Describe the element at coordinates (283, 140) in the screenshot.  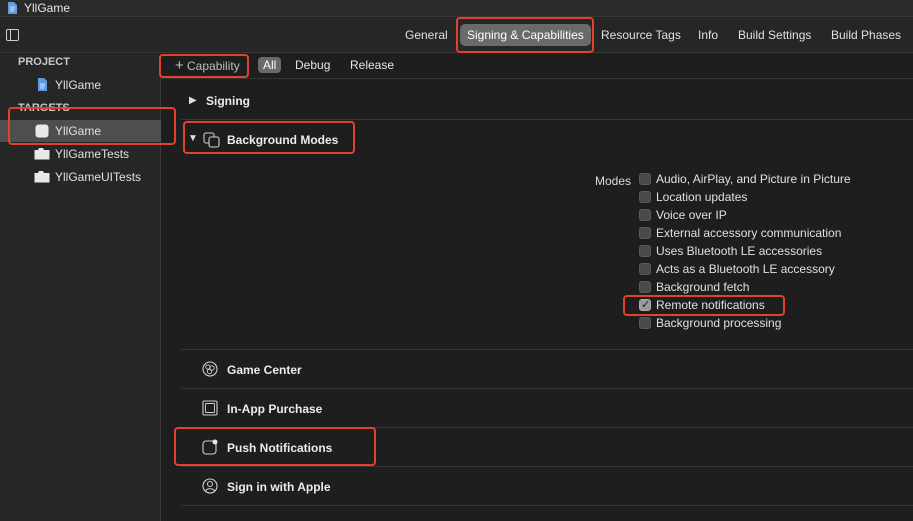
I see `capability-name: Background Modes` at that location.